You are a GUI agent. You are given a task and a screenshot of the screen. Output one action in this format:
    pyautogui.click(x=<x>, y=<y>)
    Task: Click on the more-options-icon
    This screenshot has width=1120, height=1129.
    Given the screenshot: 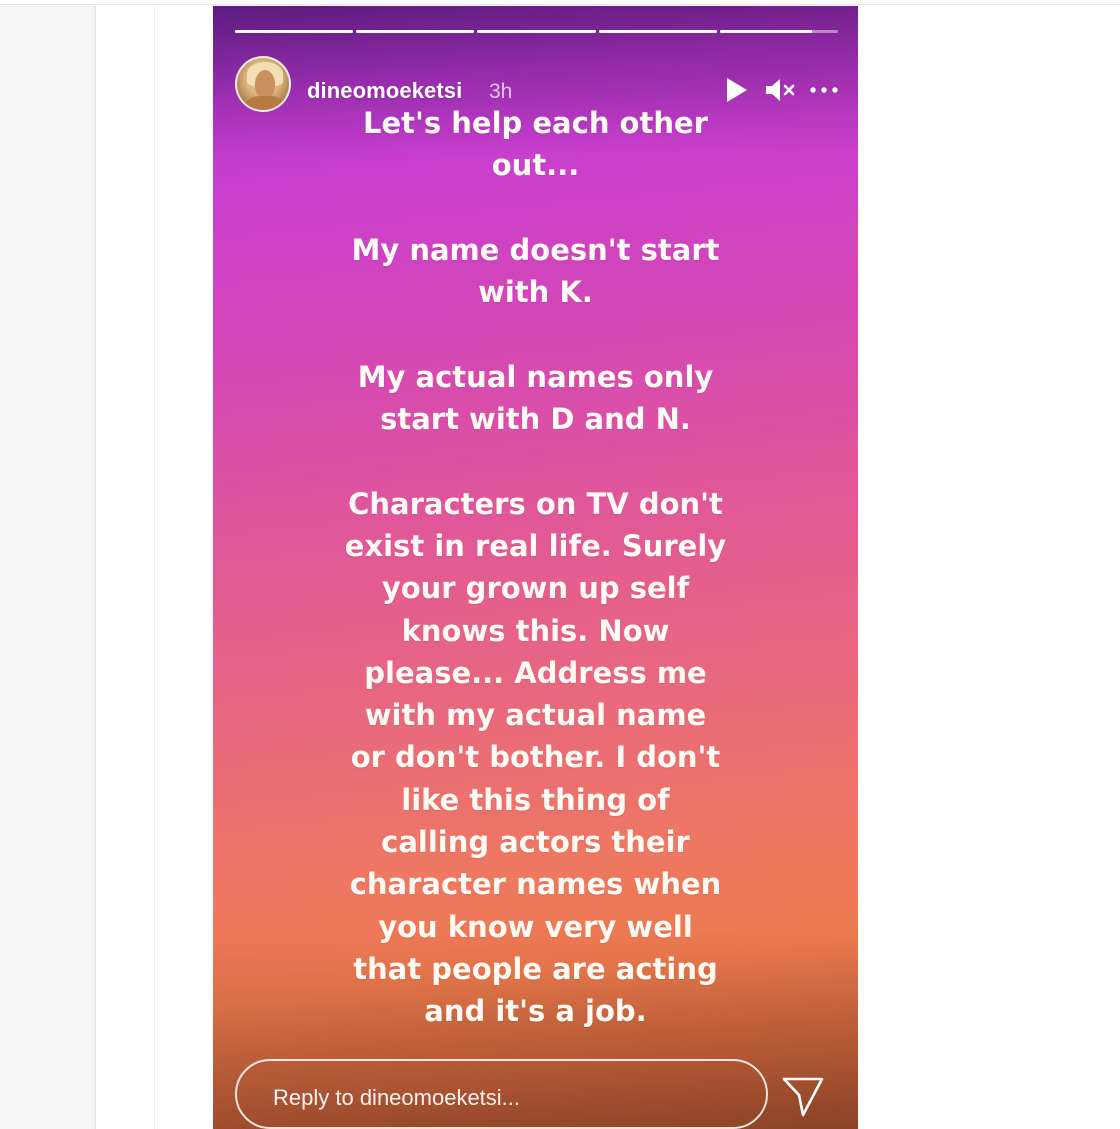 What is the action you would take?
    pyautogui.click(x=824, y=90)
    